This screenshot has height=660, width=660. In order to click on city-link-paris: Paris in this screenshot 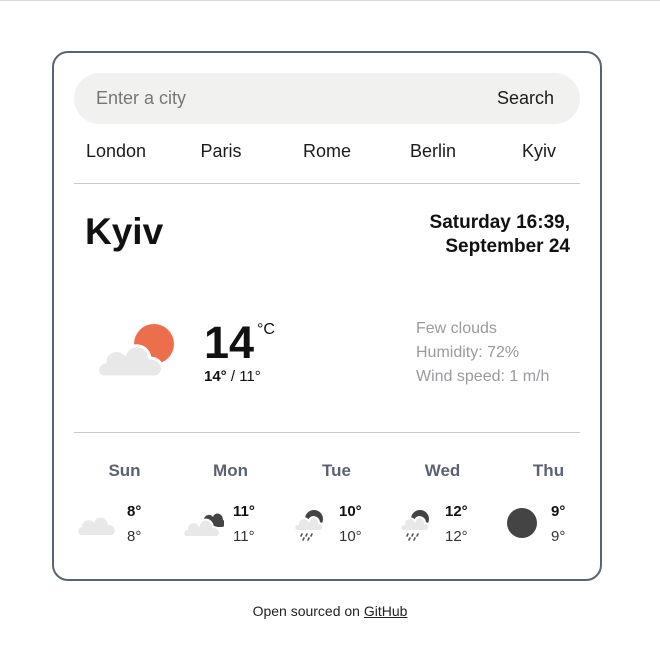, I will do `click(220, 151)`.